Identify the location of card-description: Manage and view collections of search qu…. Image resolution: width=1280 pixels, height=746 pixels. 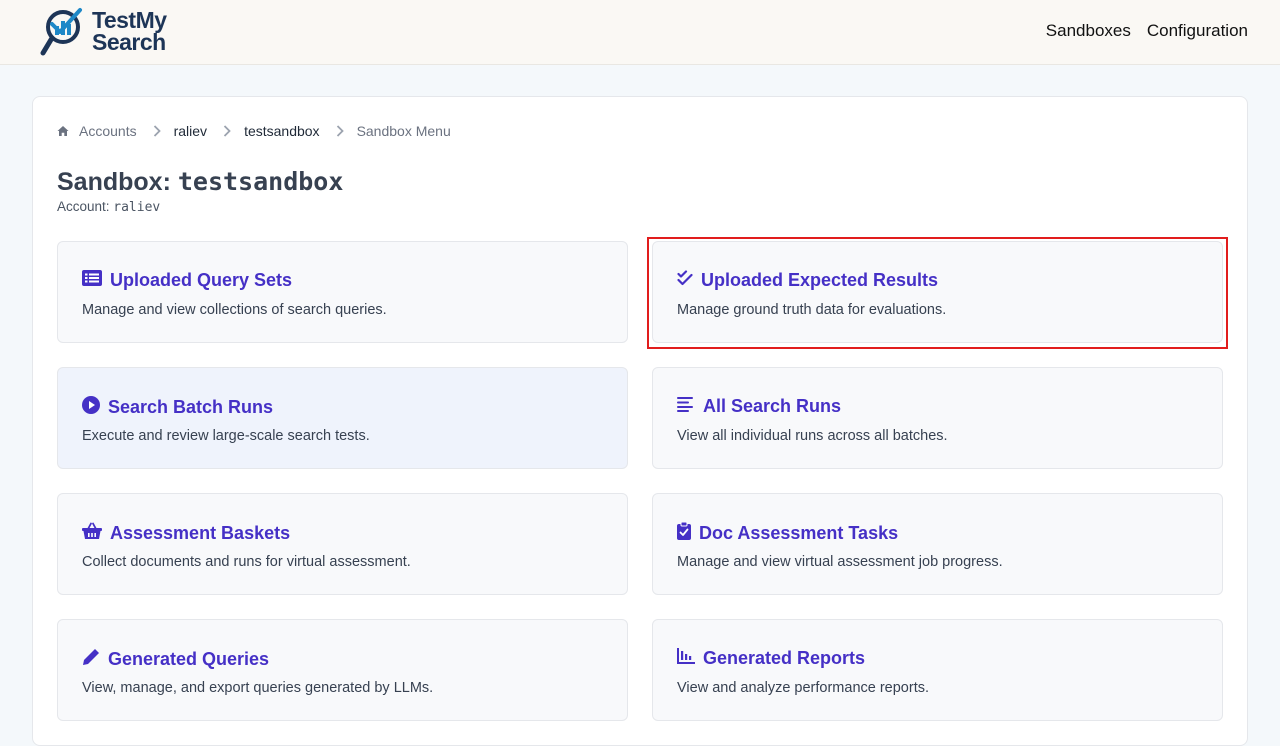
(234, 310).